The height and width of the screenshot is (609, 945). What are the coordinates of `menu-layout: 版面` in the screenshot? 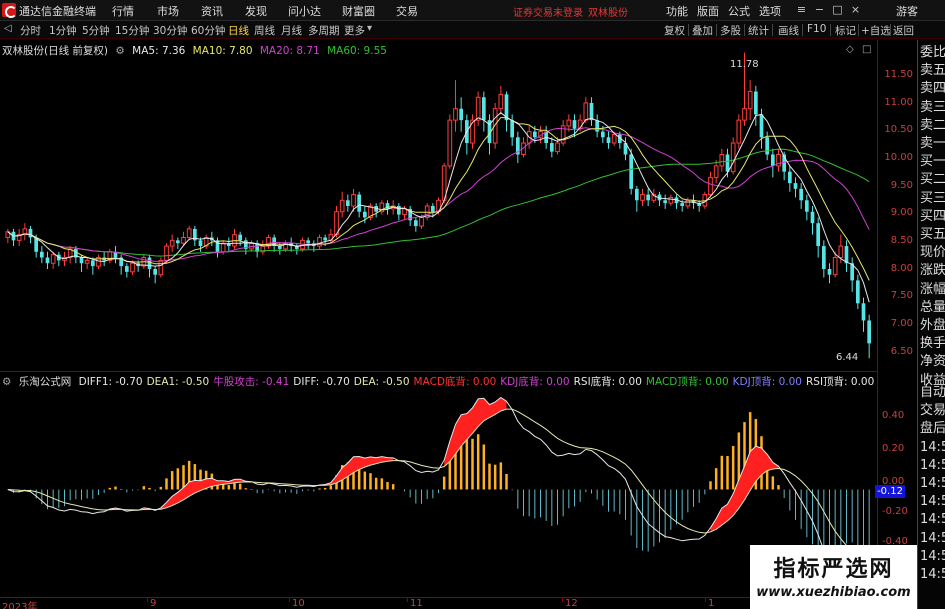 It's located at (708, 11).